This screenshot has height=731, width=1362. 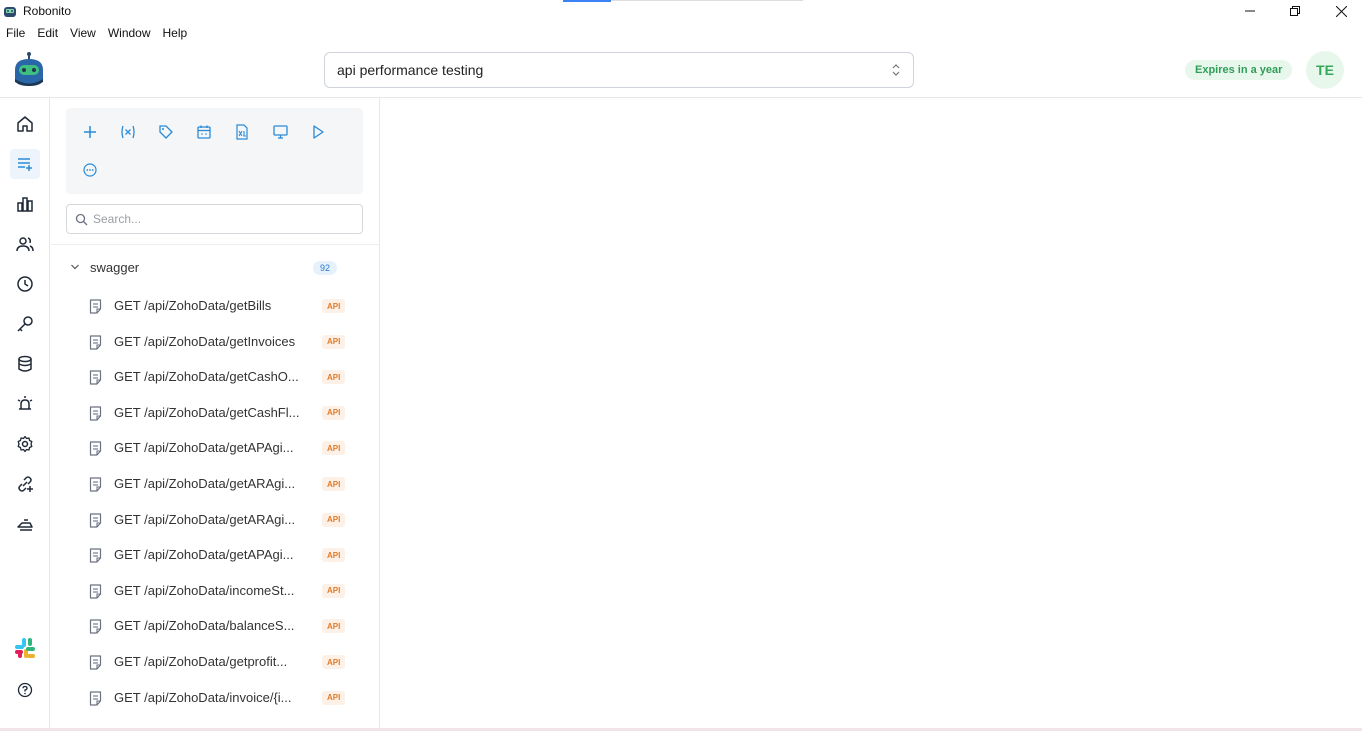 I want to click on slack-icon, so click(x=25, y=648).